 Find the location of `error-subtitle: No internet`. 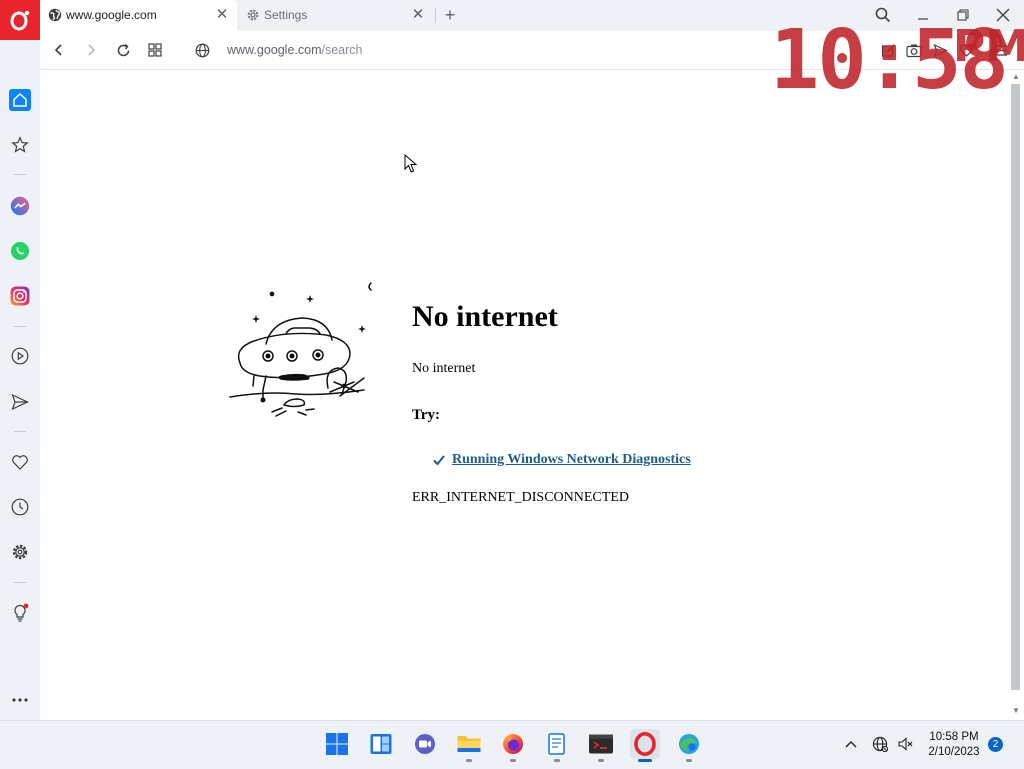

error-subtitle: No internet is located at coordinates (444, 368).